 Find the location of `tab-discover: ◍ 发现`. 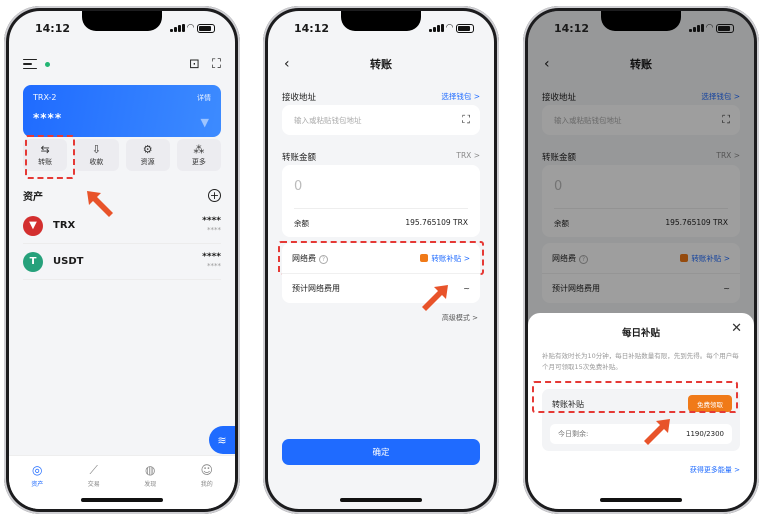

tab-discover: ◍ 发现 is located at coordinates (150, 486).